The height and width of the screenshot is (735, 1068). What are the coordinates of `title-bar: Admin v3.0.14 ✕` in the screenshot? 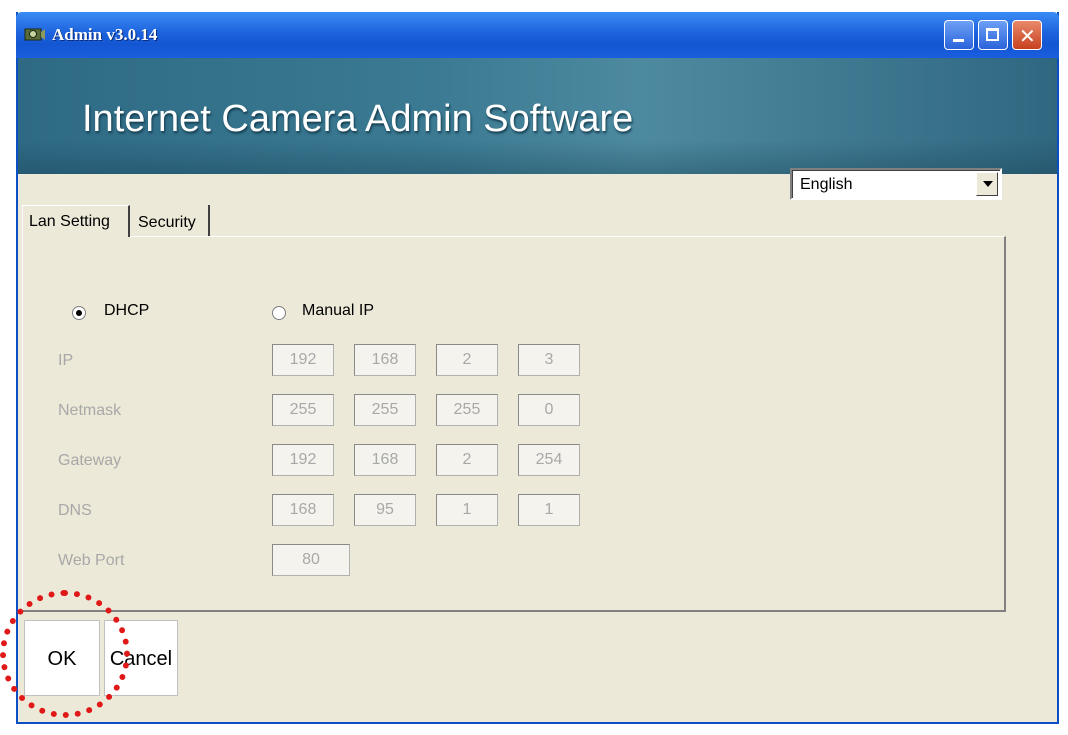 It's located at (537, 35).